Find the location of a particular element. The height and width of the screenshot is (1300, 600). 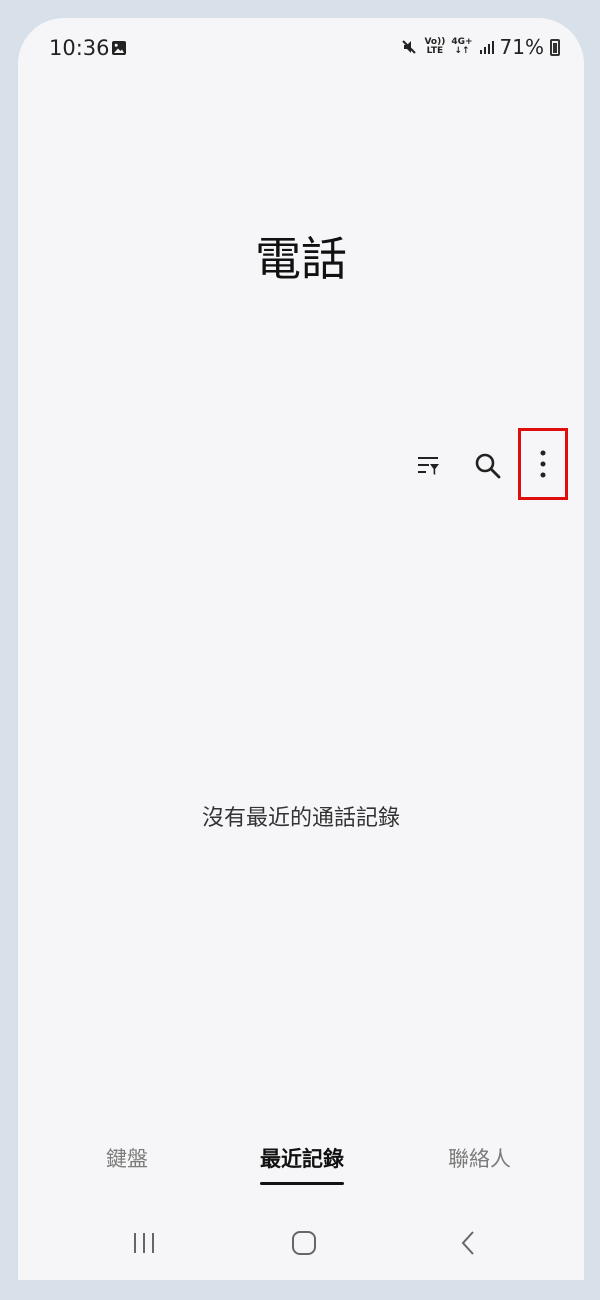

more-options-icon is located at coordinates (543, 464).